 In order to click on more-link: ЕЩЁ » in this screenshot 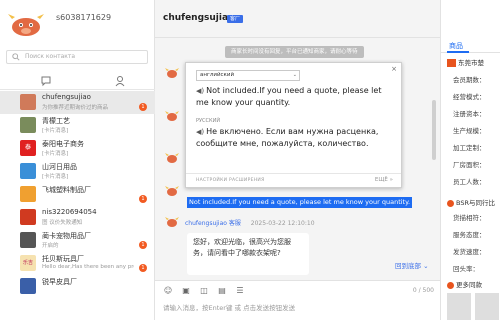, I will do `click(384, 180)`.